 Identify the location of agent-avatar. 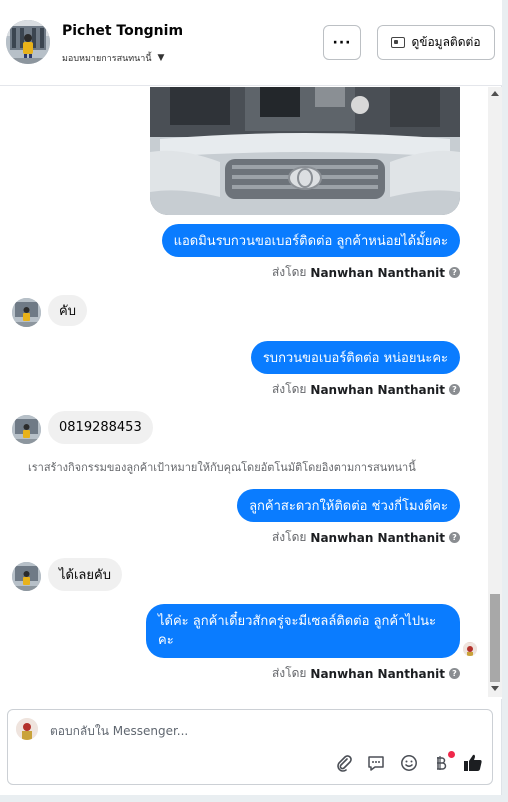
(27, 729).